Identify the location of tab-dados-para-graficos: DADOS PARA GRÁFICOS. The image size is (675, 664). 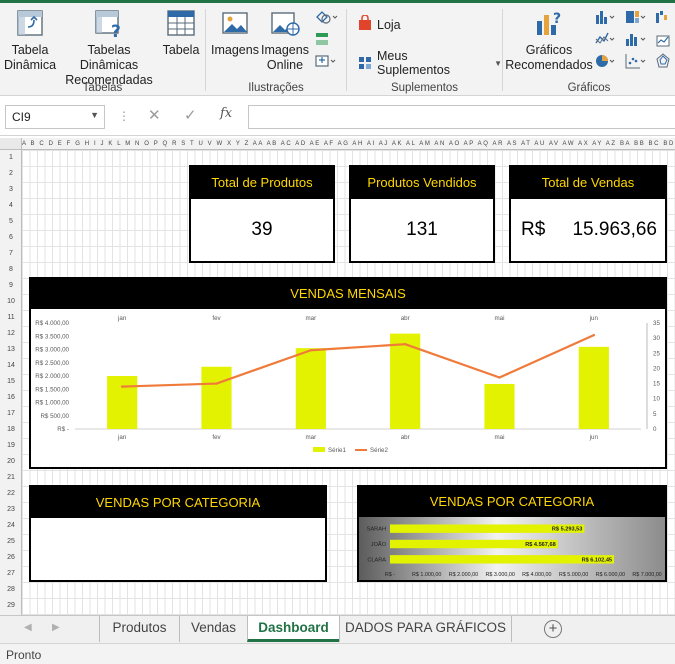
(425, 629).